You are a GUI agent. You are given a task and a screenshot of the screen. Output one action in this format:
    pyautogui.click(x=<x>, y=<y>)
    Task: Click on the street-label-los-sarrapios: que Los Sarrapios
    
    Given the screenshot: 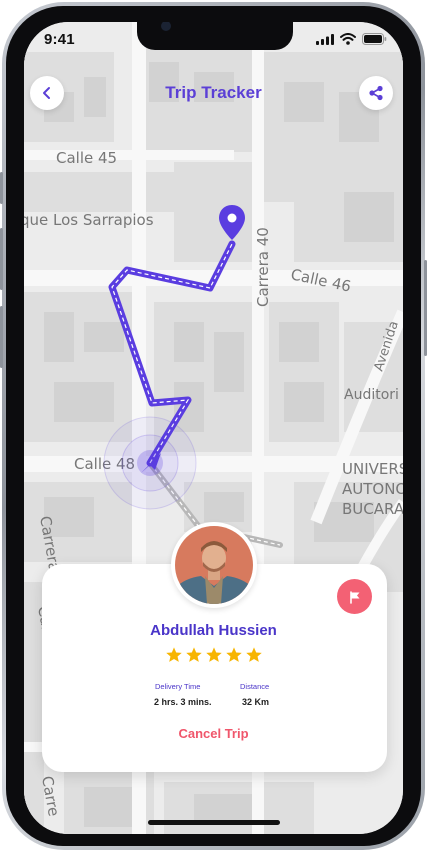 What is the action you would take?
    pyautogui.click(x=89, y=220)
    